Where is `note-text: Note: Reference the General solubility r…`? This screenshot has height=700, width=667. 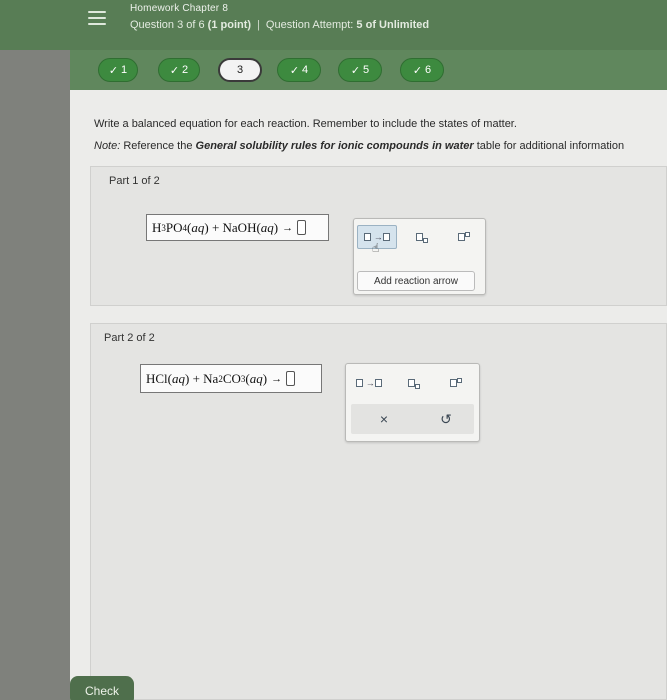
note-text: Note: Reference the General solubility r… is located at coordinates (359, 146).